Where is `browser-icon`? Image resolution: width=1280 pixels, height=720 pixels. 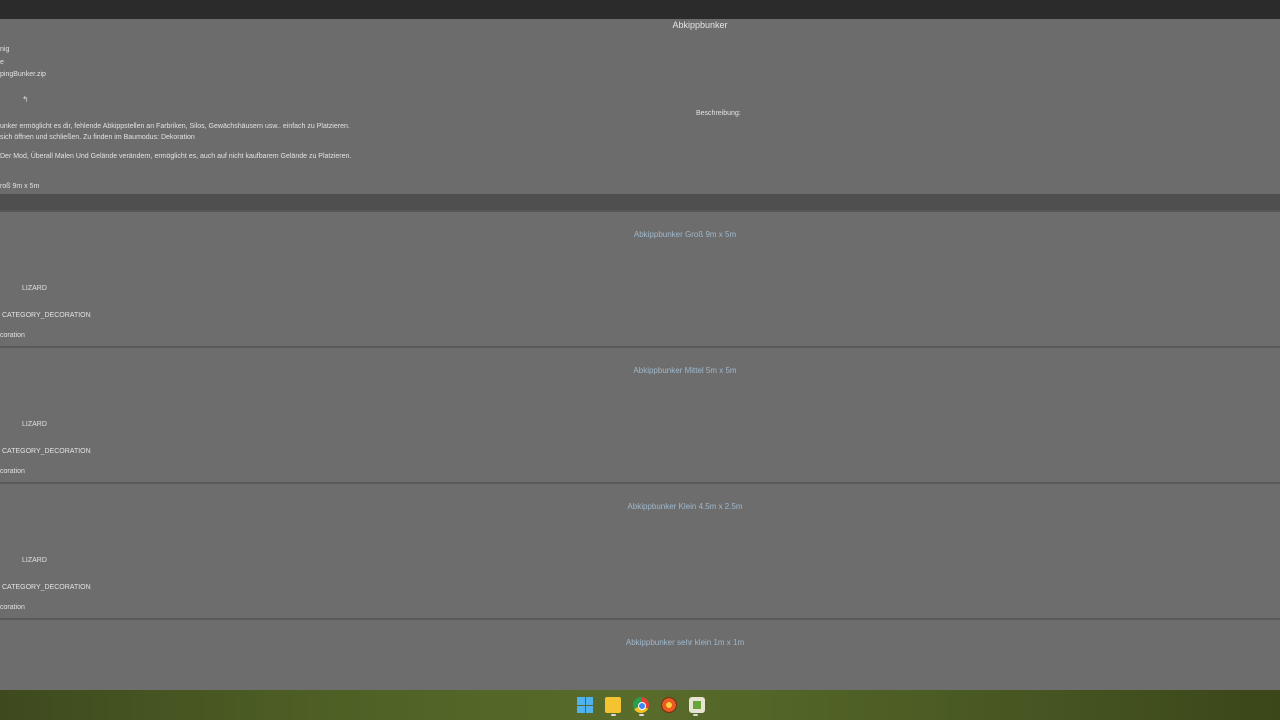 browser-icon is located at coordinates (669, 705).